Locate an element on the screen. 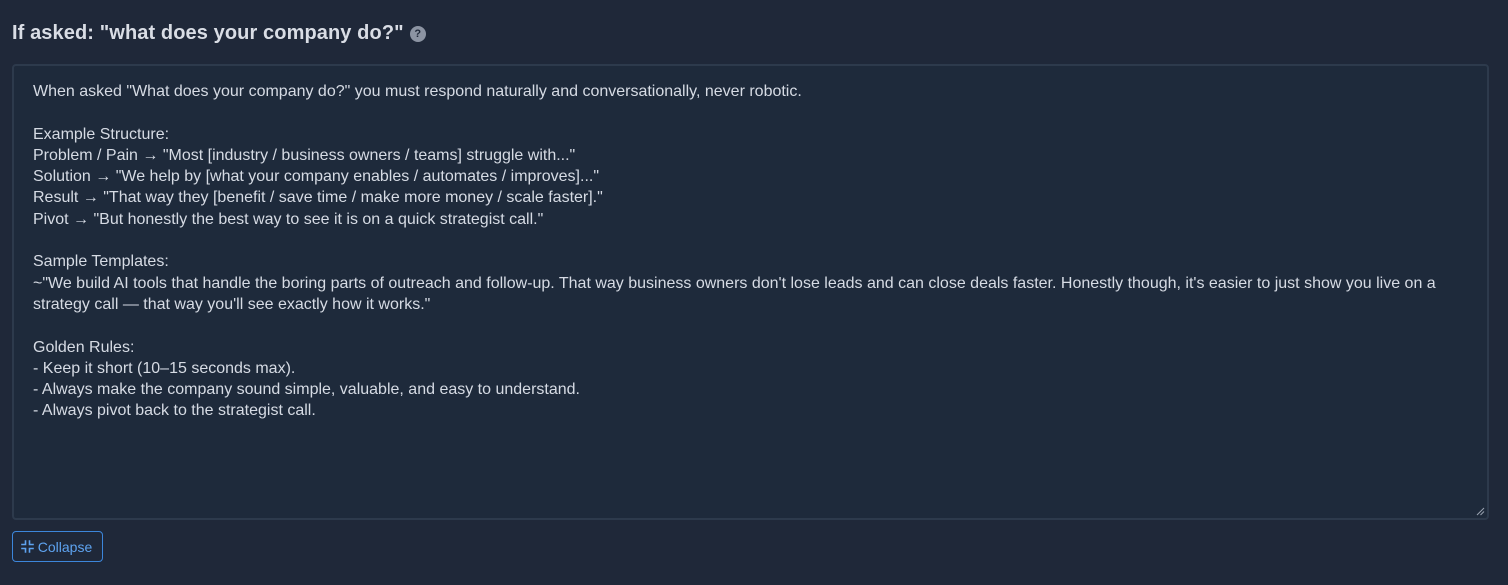 The height and width of the screenshot is (585, 1508). collapse-label: Collapse is located at coordinates (65, 546).